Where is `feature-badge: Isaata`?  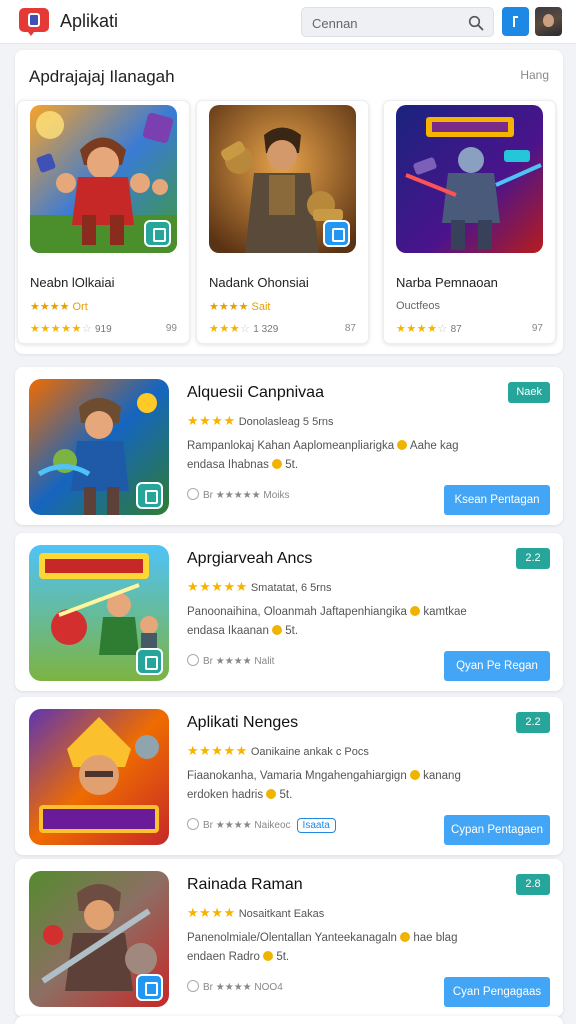 feature-badge: Isaata is located at coordinates (316, 825).